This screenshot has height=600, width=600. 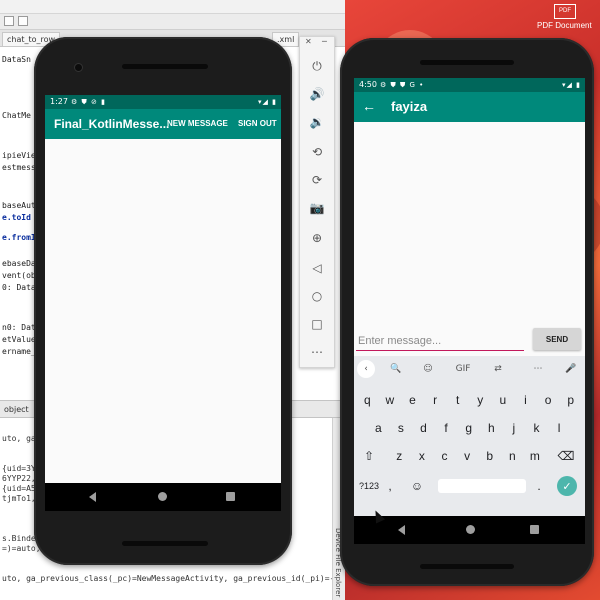 I want to click on volume-up-icon: 🔊, so click(x=317, y=94).